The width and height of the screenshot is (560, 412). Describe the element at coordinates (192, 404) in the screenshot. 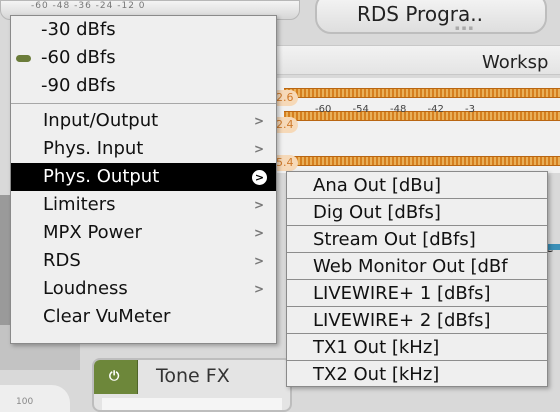

I see `tone-fx-body` at that location.